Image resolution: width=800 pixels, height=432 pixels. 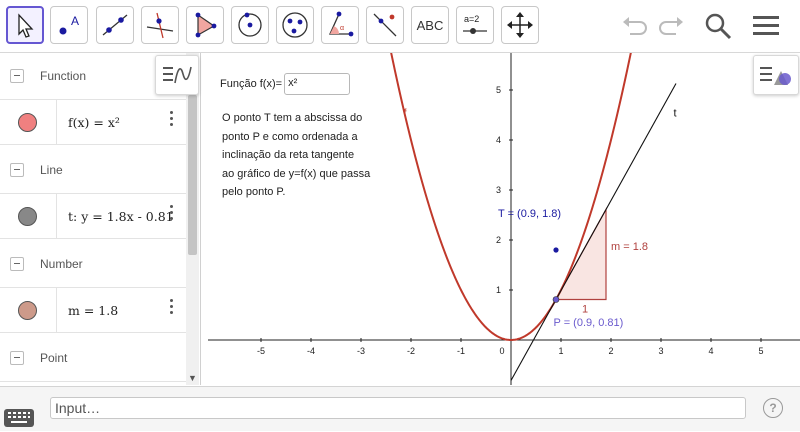 I want to click on move-graphics-view-tool-icon, so click(x=520, y=25).